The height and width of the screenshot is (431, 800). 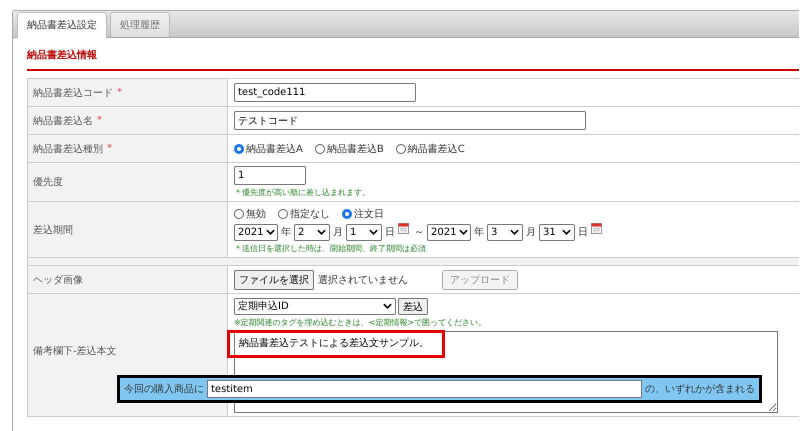 What do you see at coordinates (363, 280) in the screenshot?
I see `file-status-text: 選択されていません` at bounding box center [363, 280].